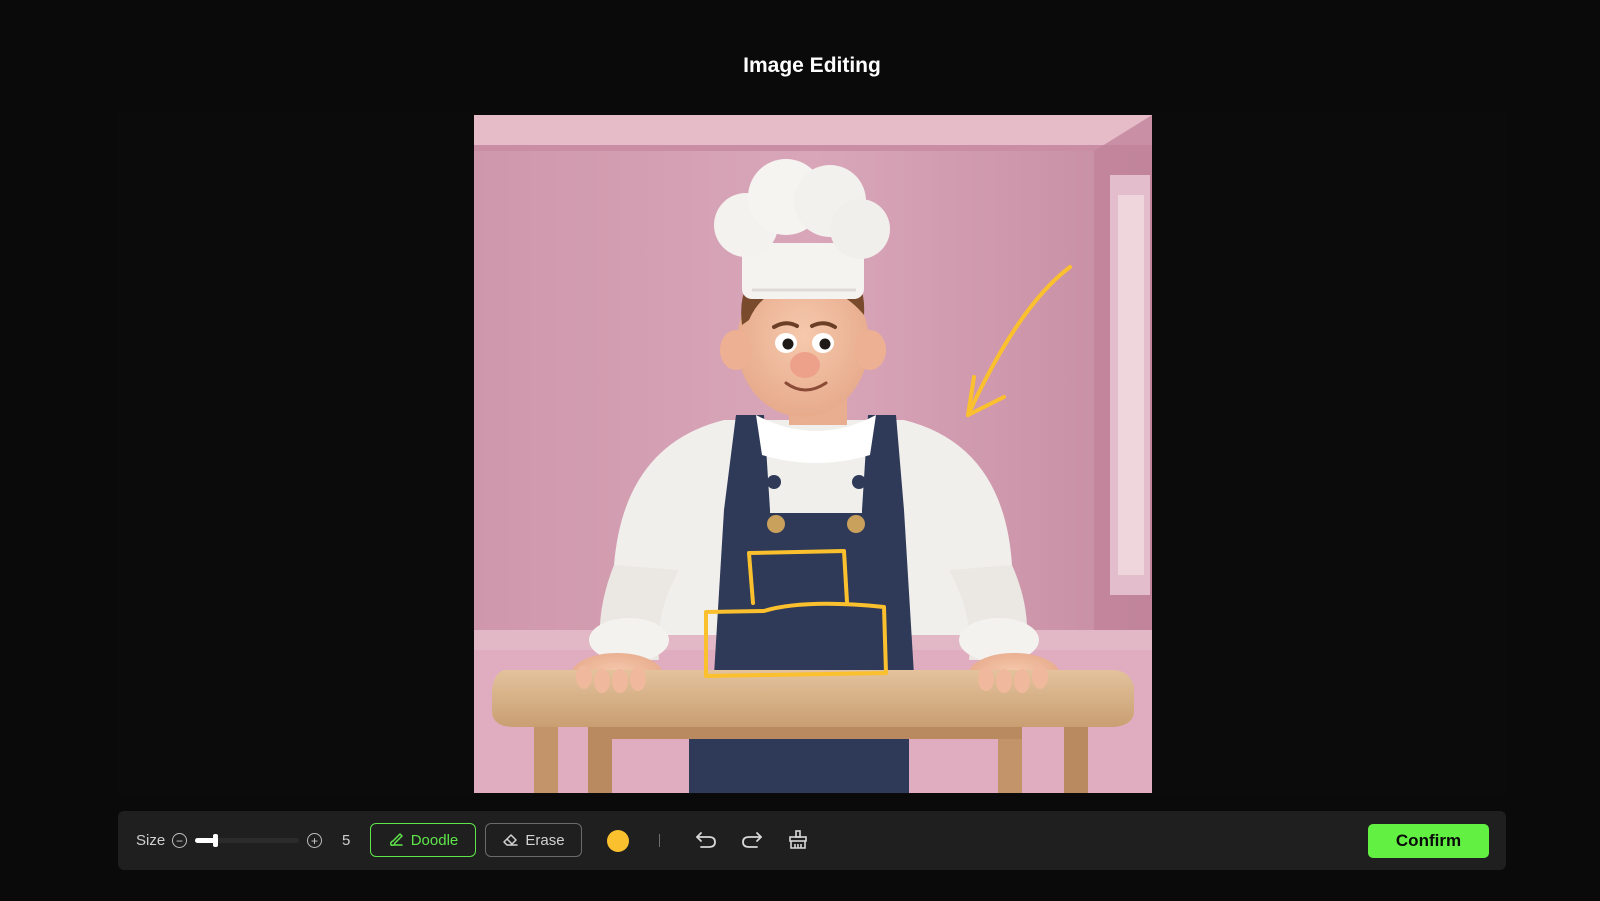 This screenshot has height=901, width=1600. Describe the element at coordinates (511, 840) in the screenshot. I see `eraser-icon` at that location.